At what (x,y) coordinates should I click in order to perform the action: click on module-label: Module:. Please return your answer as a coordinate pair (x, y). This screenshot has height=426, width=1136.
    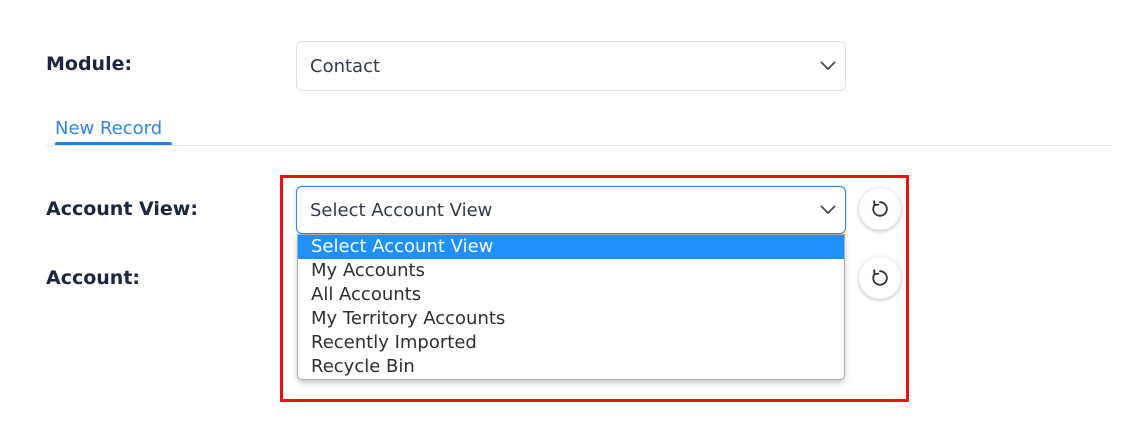
    Looking at the image, I should click on (89, 64).